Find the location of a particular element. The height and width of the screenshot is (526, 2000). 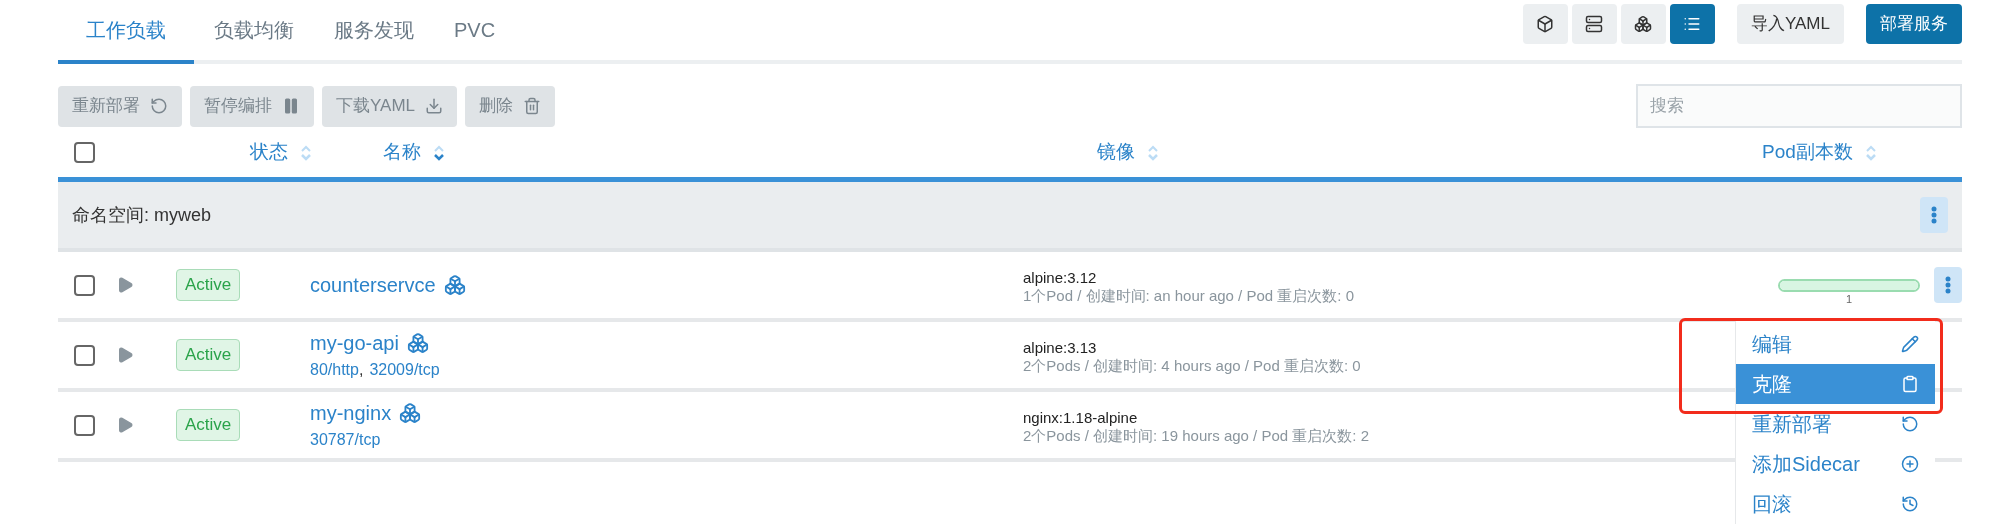

tab: 工作负载 is located at coordinates (126, 32).